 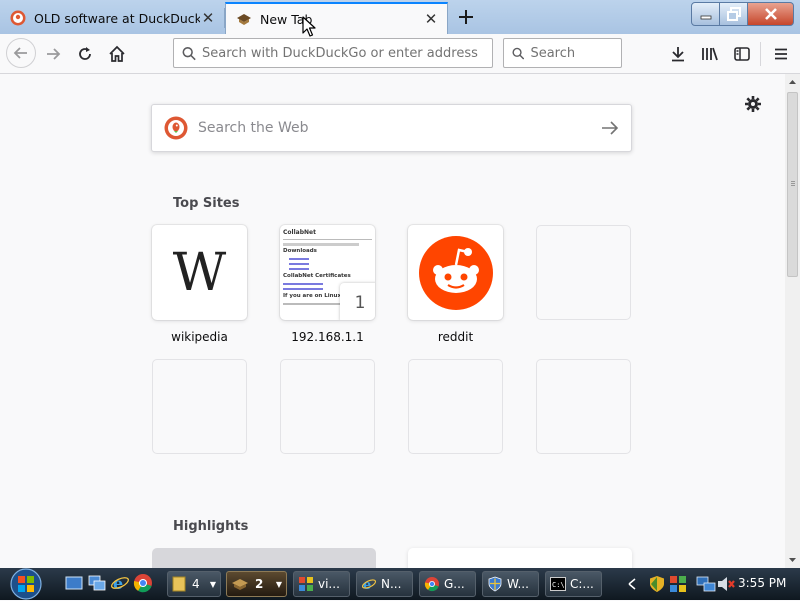 What do you see at coordinates (244, 19) in the screenshot?
I see `new-tab-icon` at bounding box center [244, 19].